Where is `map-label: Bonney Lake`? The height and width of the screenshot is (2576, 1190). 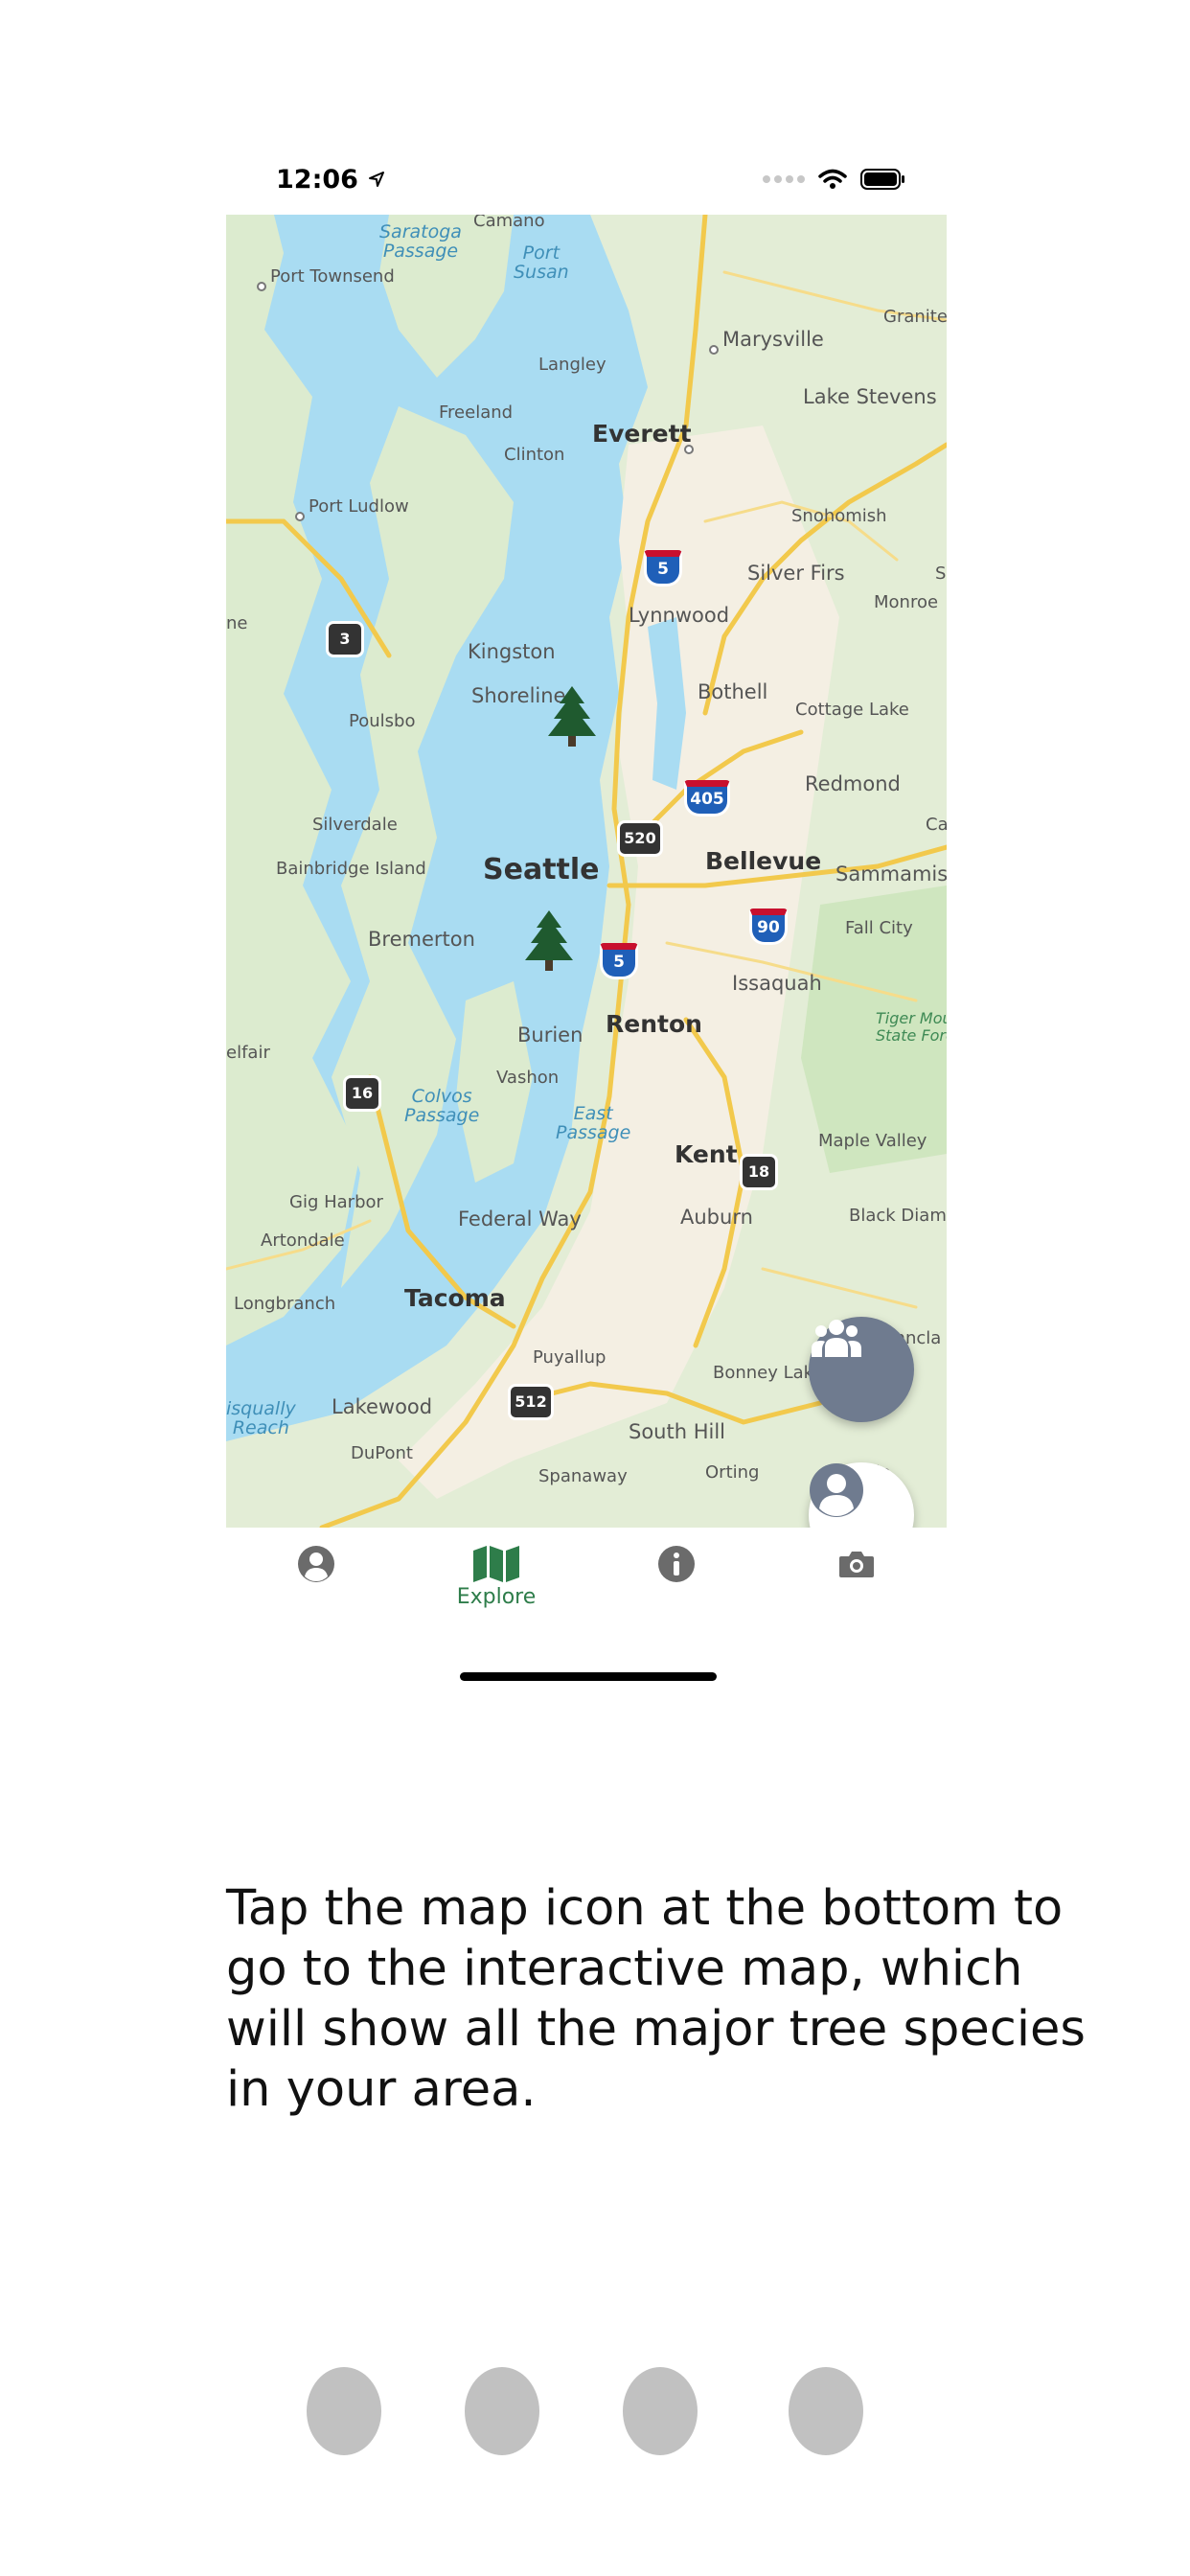 map-label: Bonney Lake is located at coordinates (769, 1373).